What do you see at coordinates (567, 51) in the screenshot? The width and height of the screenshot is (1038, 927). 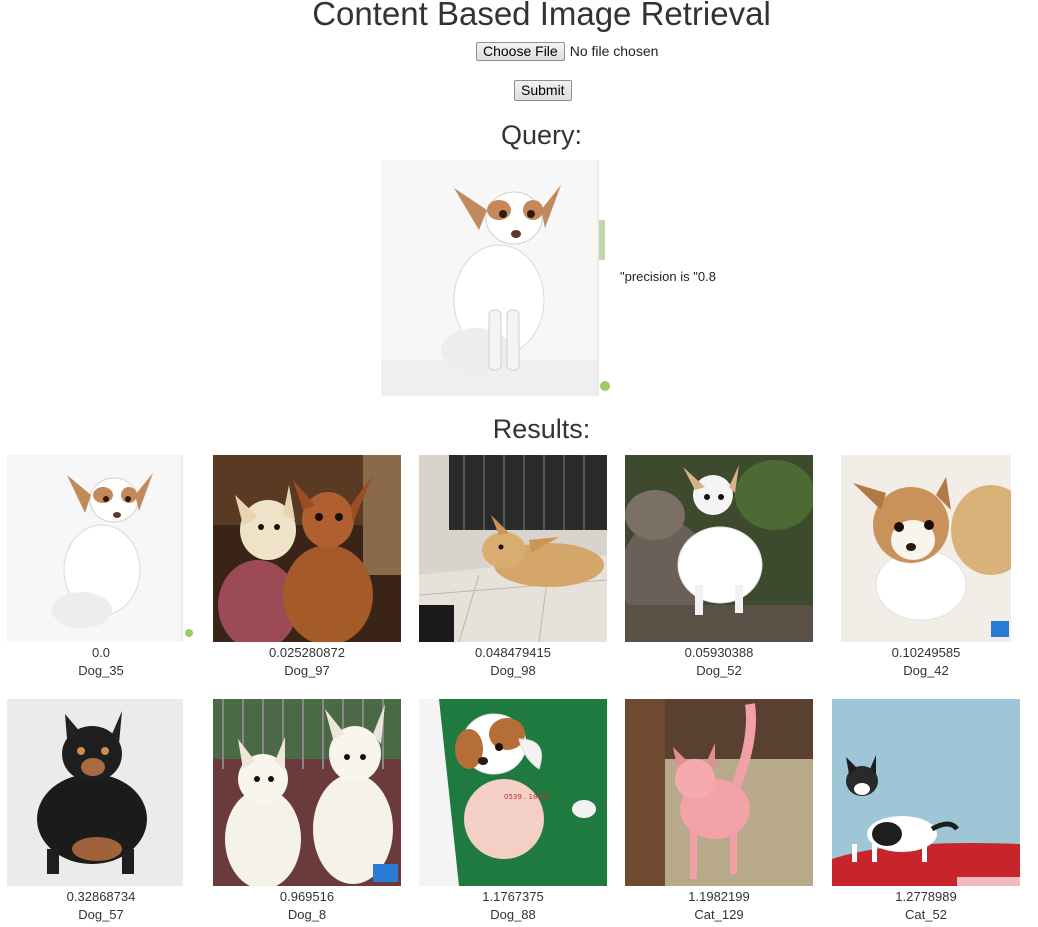 I see `file-upload: Choose File No file chosen` at bounding box center [567, 51].